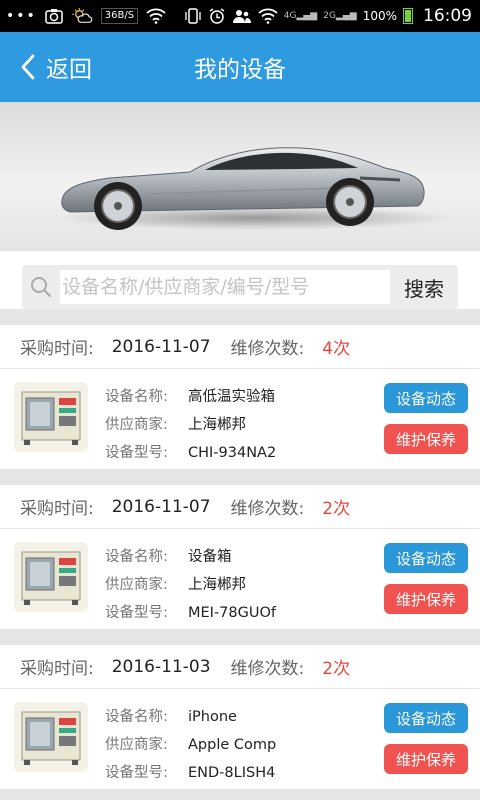 This screenshot has height=800, width=480. Describe the element at coordinates (447, 16) in the screenshot. I see `clock: 16:09` at that location.